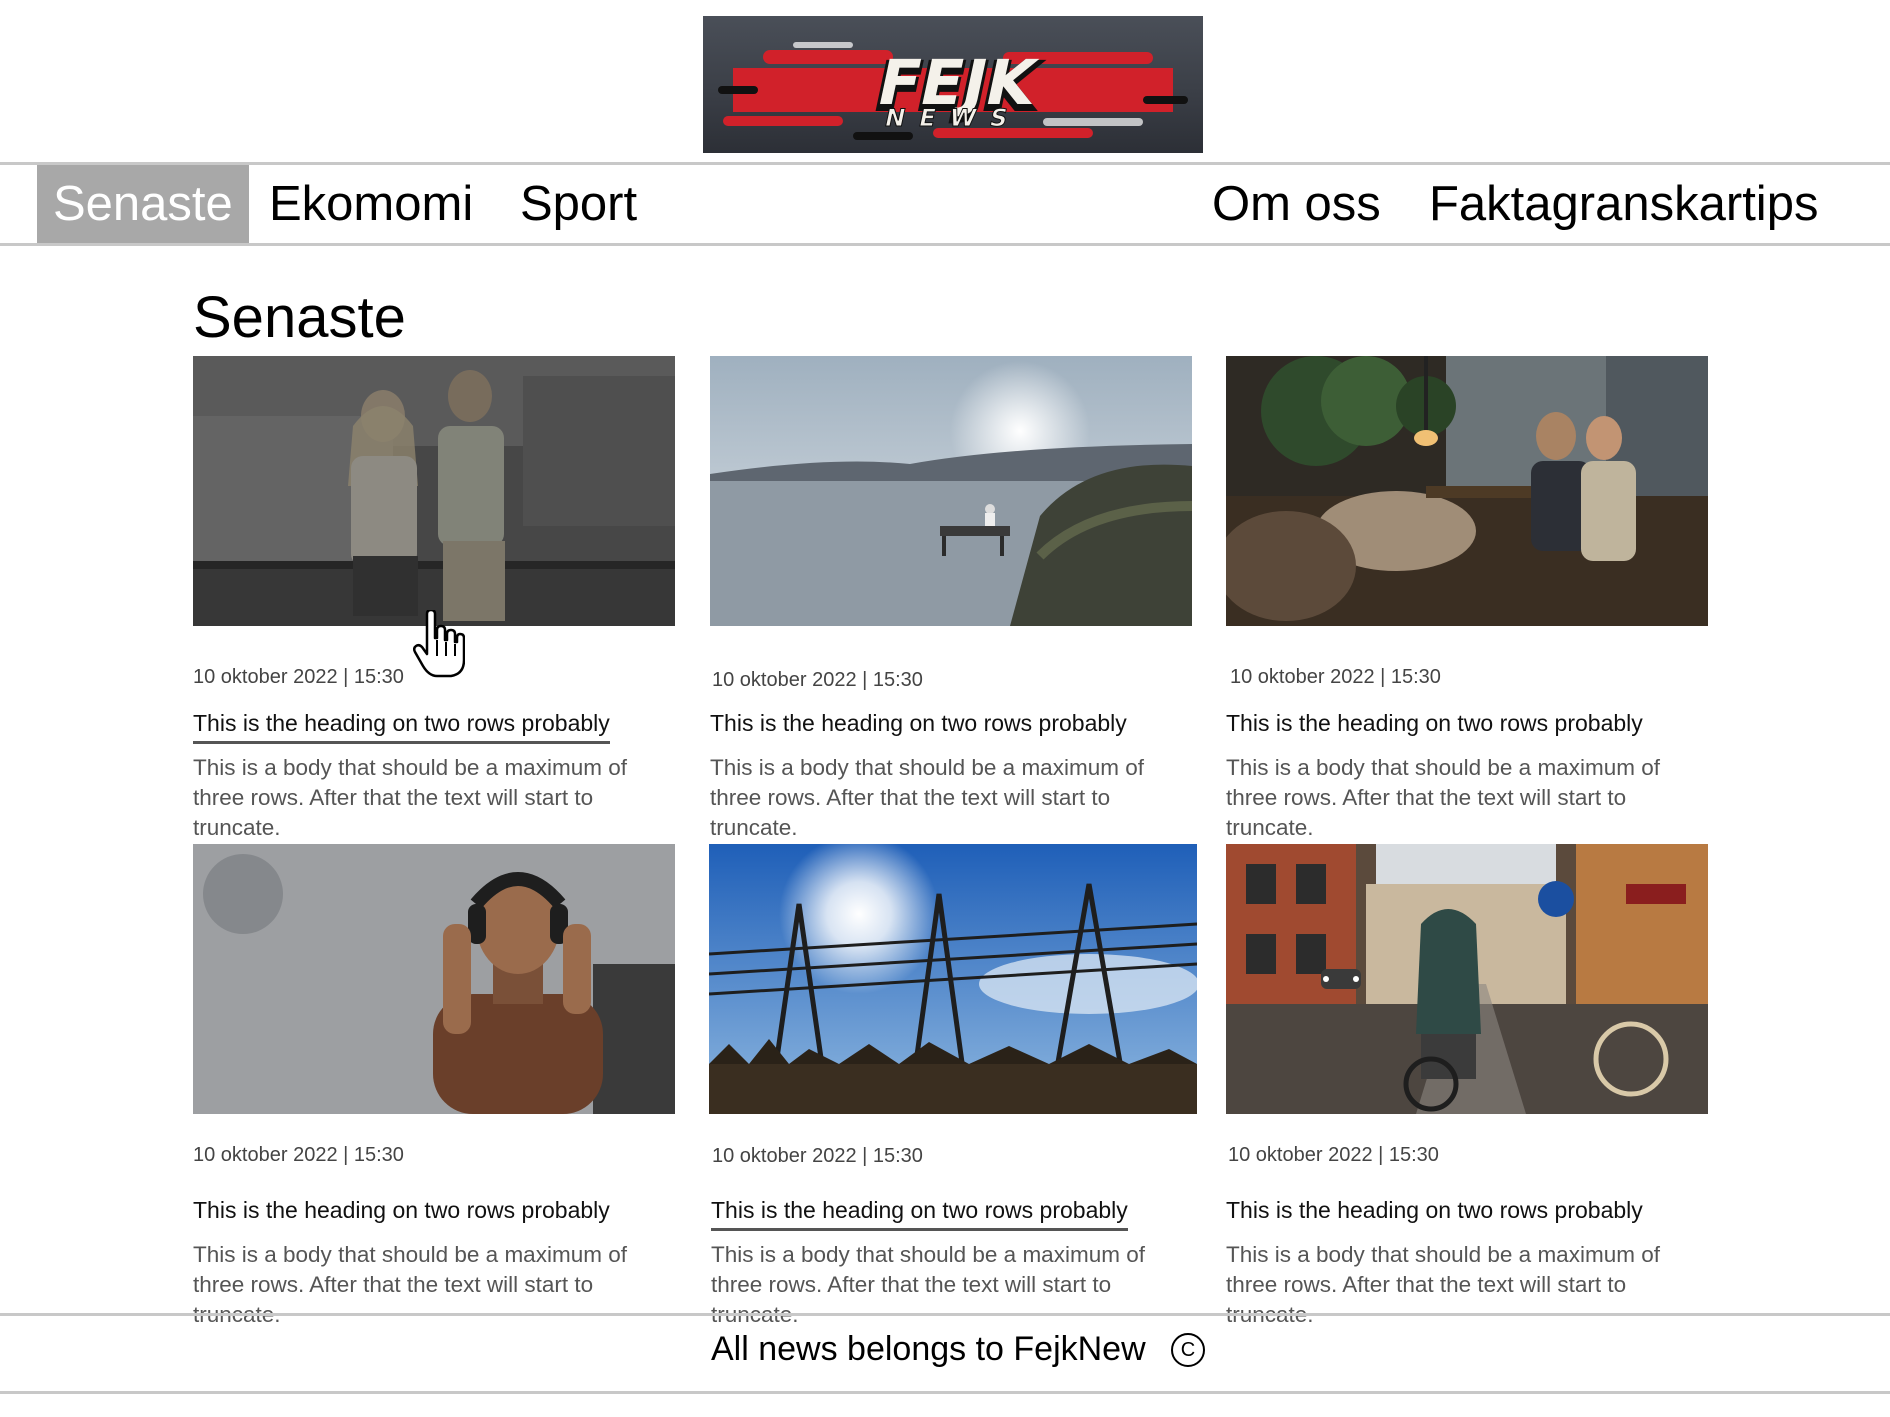  I want to click on nav-senaste: Senaste, so click(143, 204).